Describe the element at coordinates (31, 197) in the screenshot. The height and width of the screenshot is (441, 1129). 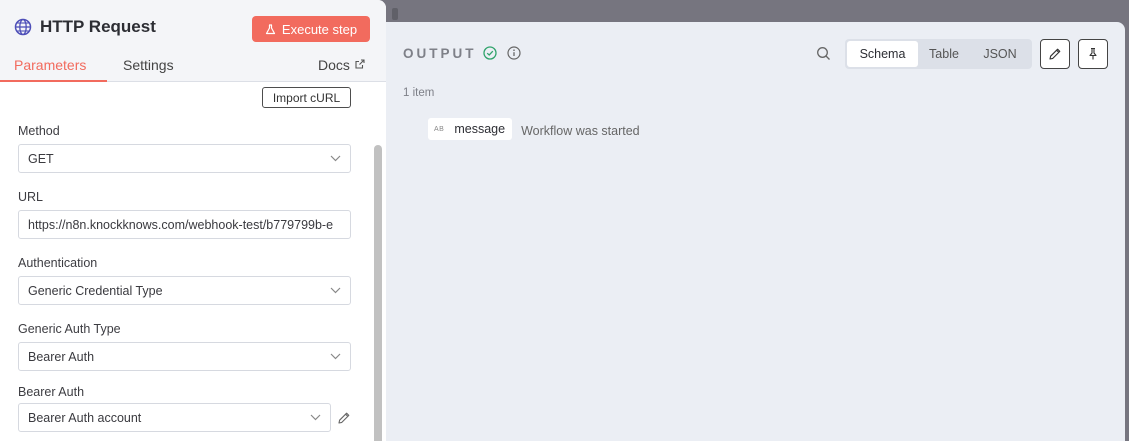
I see `url-label: URL` at that location.